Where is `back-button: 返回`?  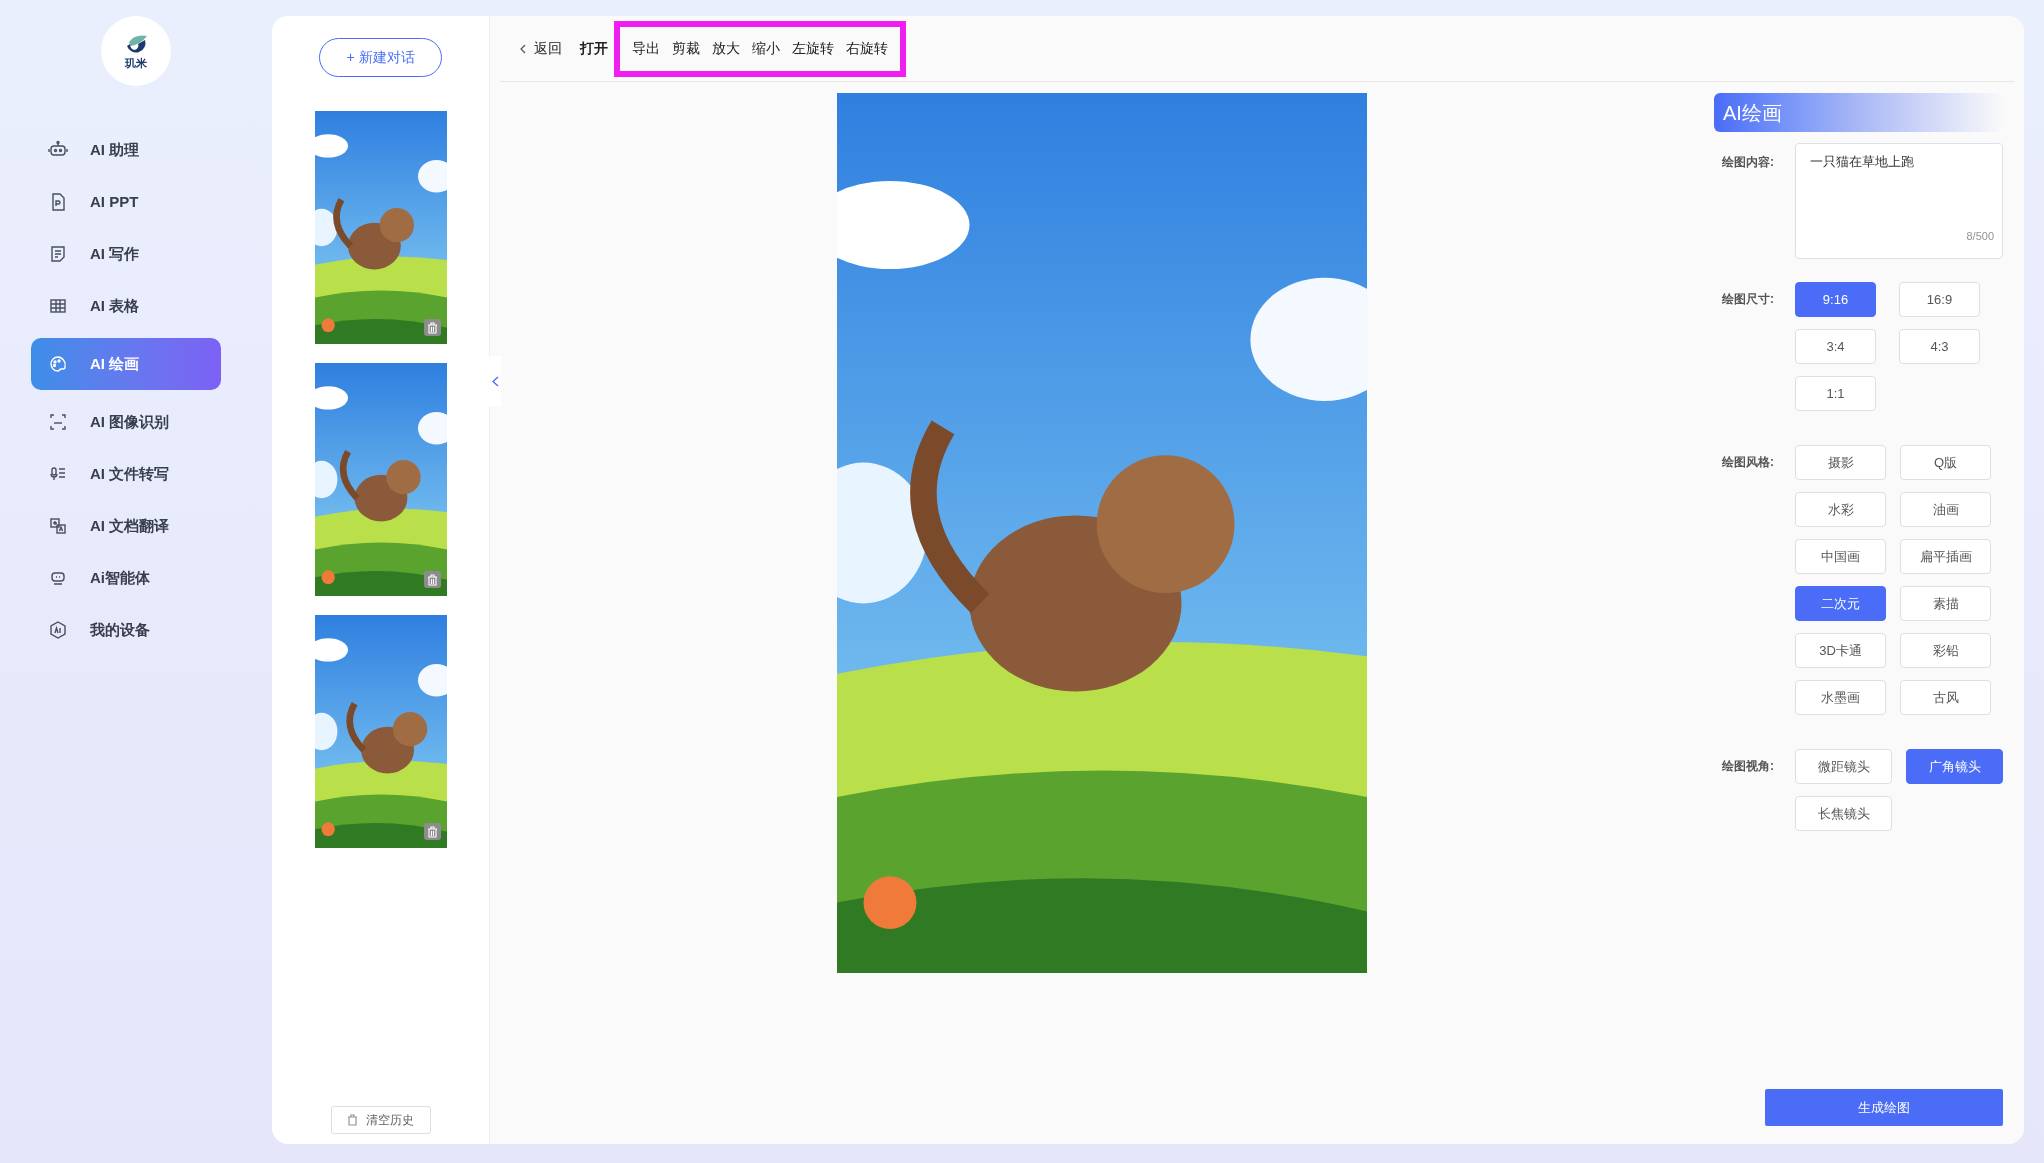
back-button: 返回 is located at coordinates (541, 48).